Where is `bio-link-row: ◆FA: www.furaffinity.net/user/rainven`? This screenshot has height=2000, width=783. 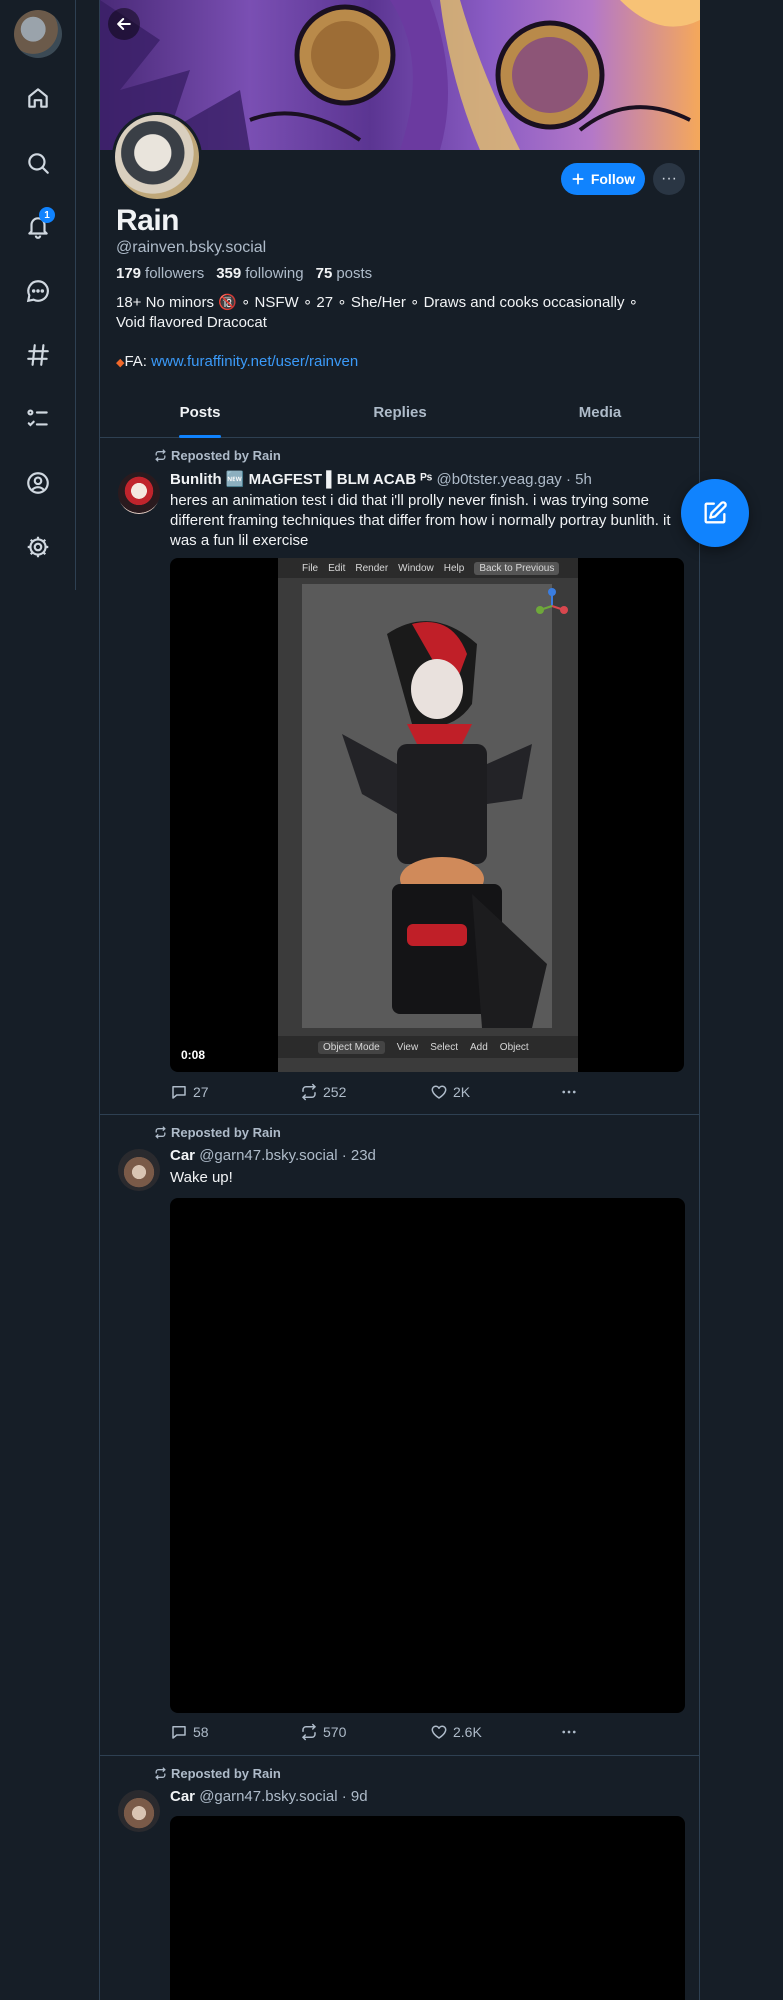 bio-link-row: ◆FA: www.furaffinity.net/user/rainven is located at coordinates (237, 361).